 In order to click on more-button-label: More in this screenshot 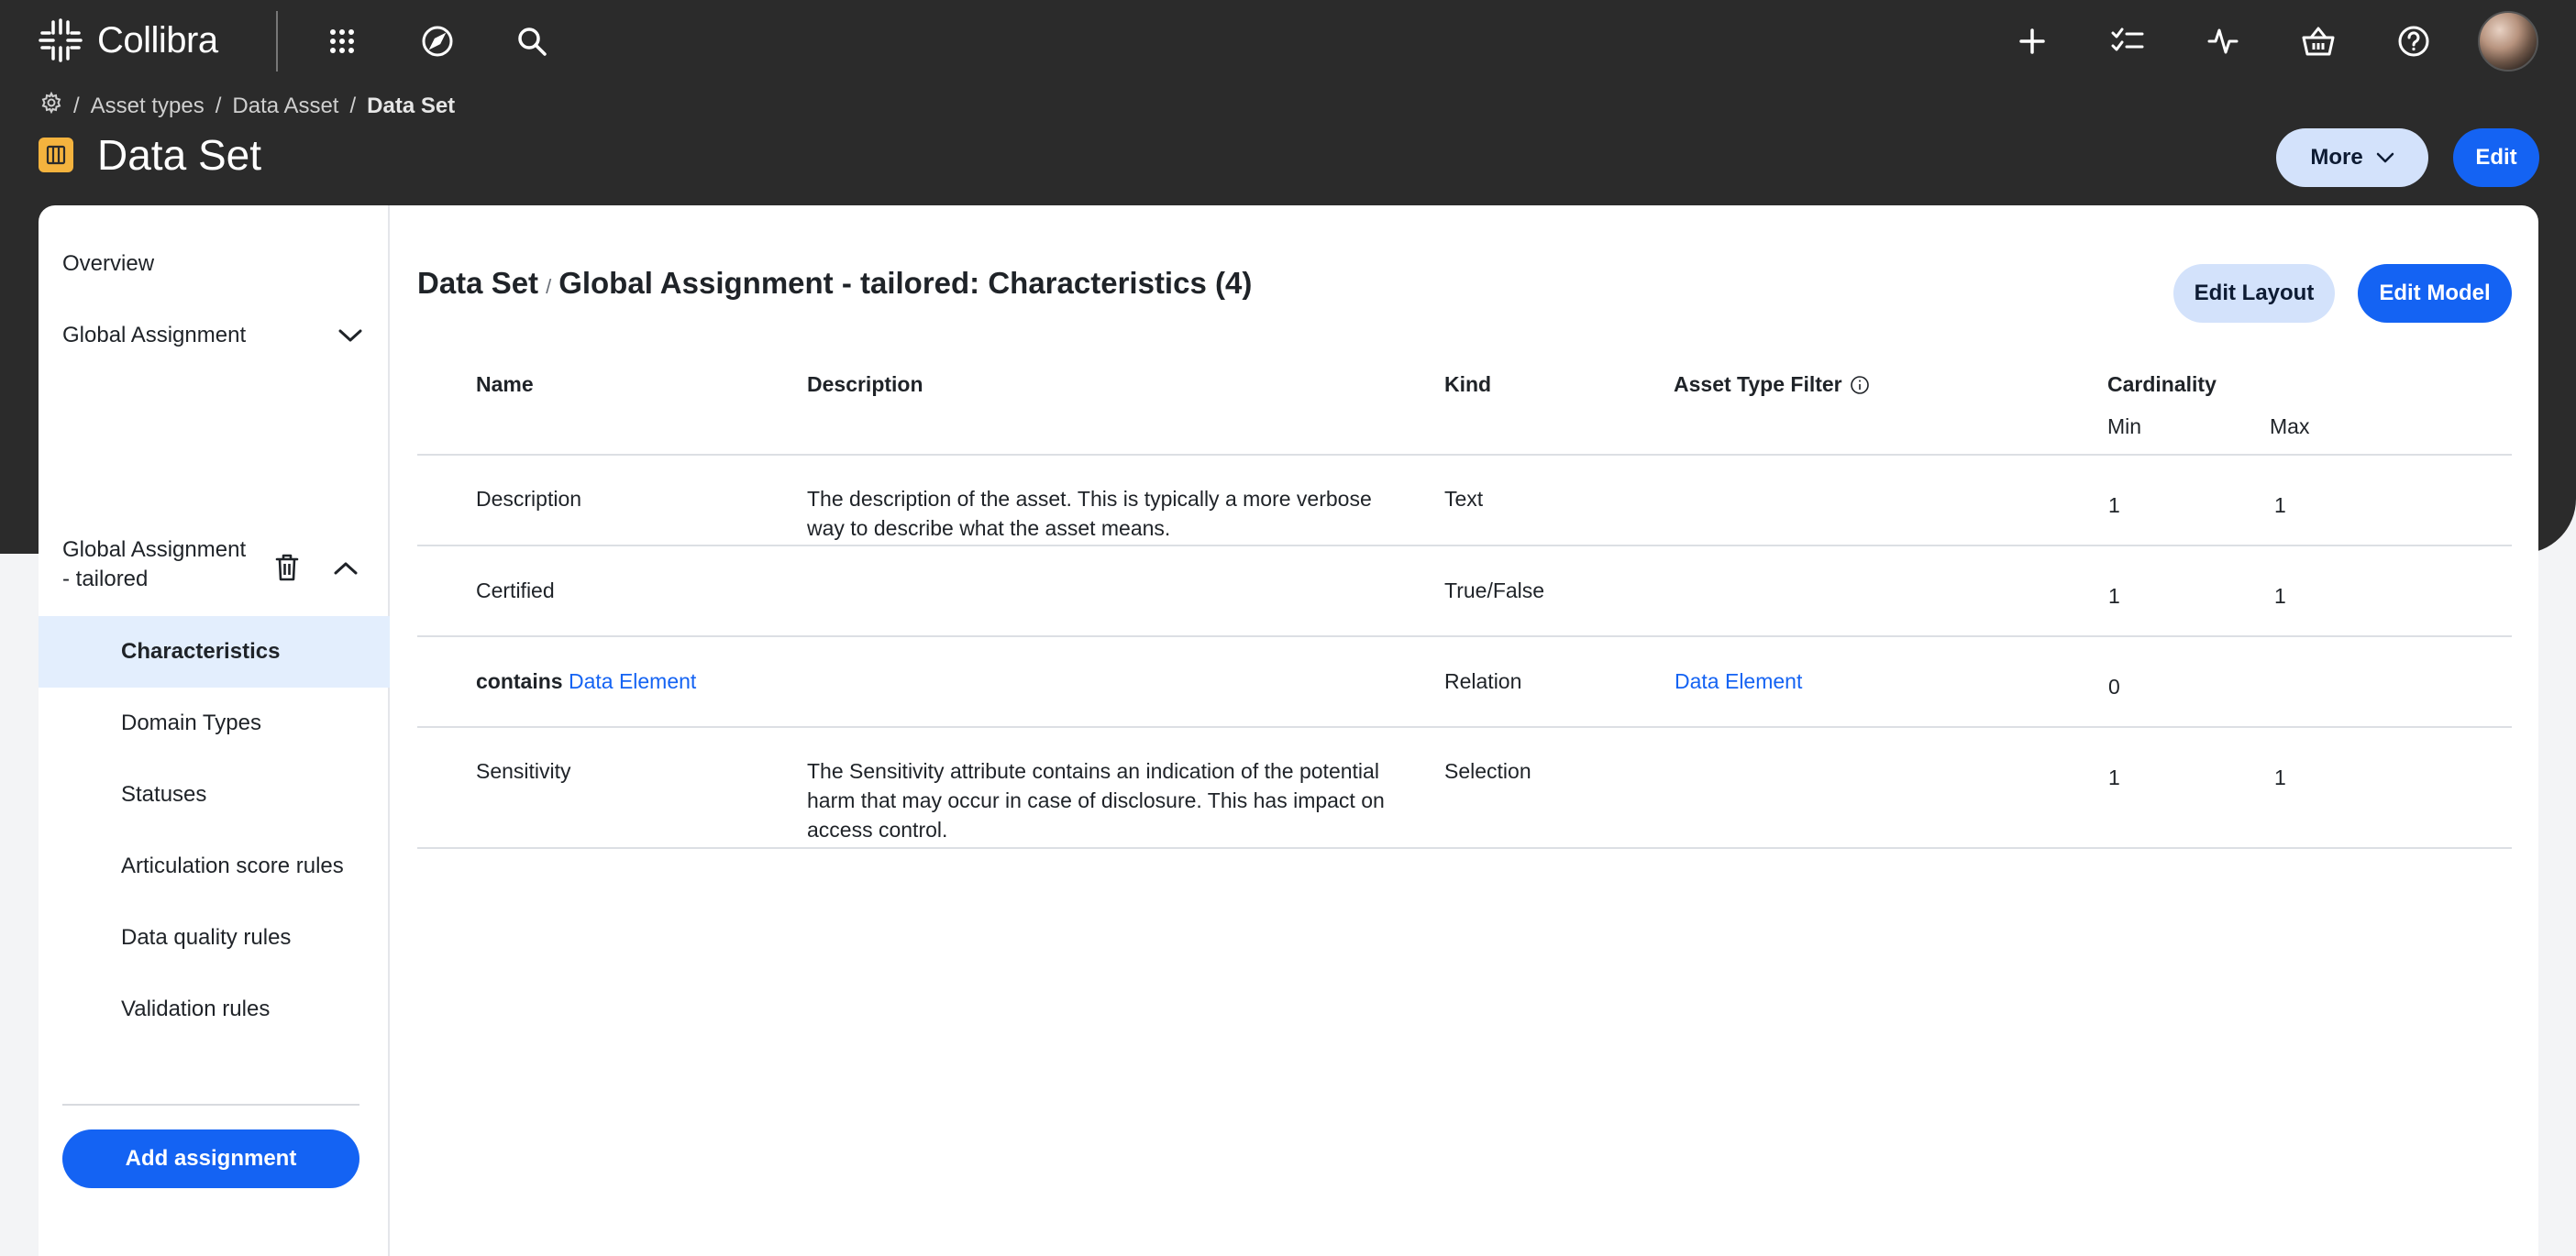, I will do `click(2336, 157)`.